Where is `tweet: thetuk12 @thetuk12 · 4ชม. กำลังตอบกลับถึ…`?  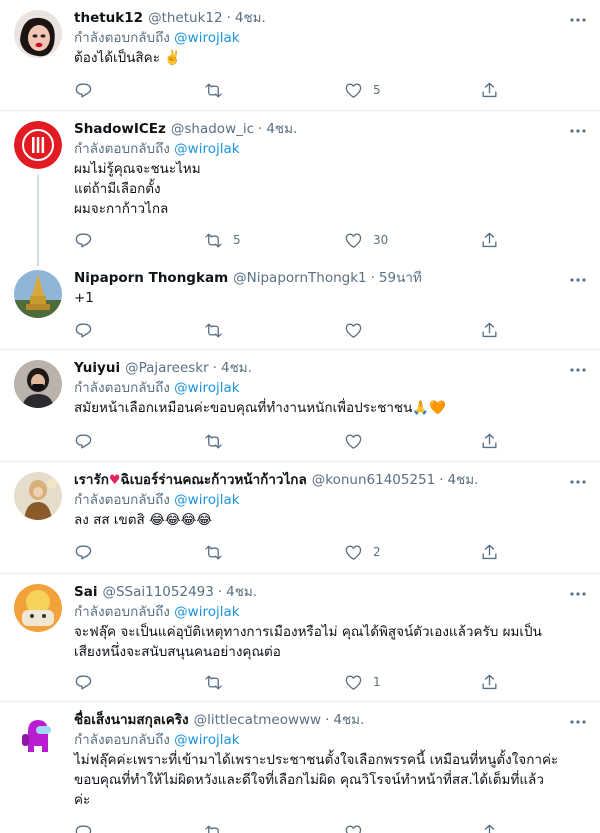
tweet: thetuk12 @thetuk12 · 4ชม. กำลังตอบกลับถึ… is located at coordinates (300, 55).